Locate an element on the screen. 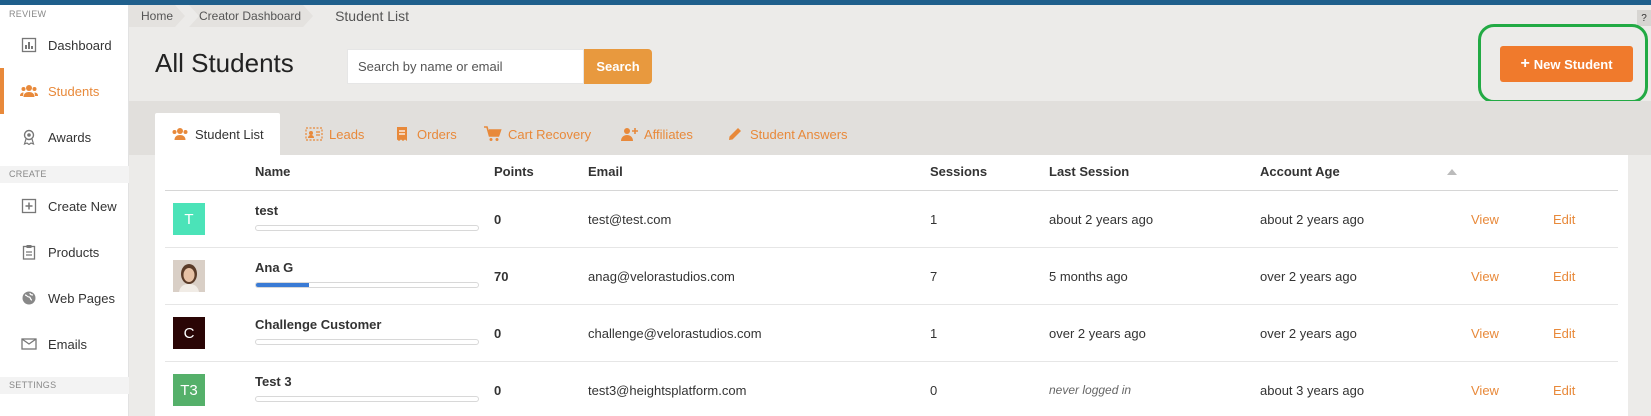 The image size is (1651, 416). address-card-icon is located at coordinates (314, 134).